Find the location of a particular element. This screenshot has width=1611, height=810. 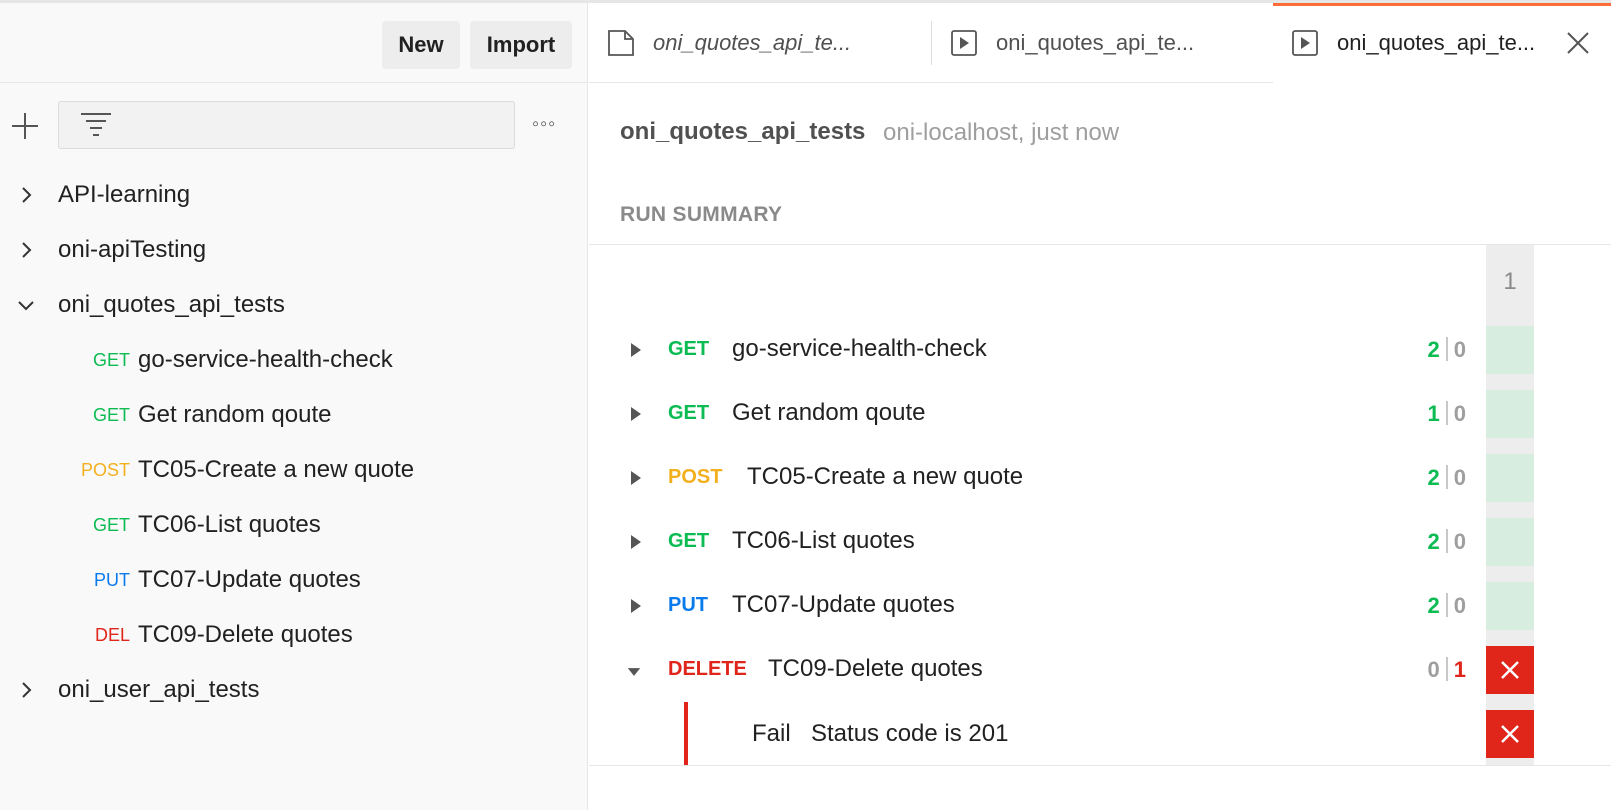

collection-item-oni-user-api-tests: oni_user_api_tests is located at coordinates (294, 690).